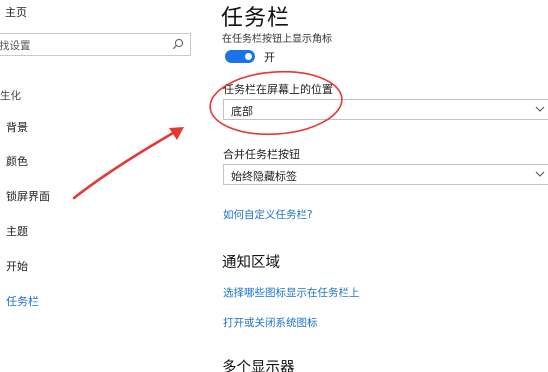 This screenshot has height=372, width=548. Describe the element at coordinates (240, 56) in the screenshot. I see `badges-toggle-switch` at that location.